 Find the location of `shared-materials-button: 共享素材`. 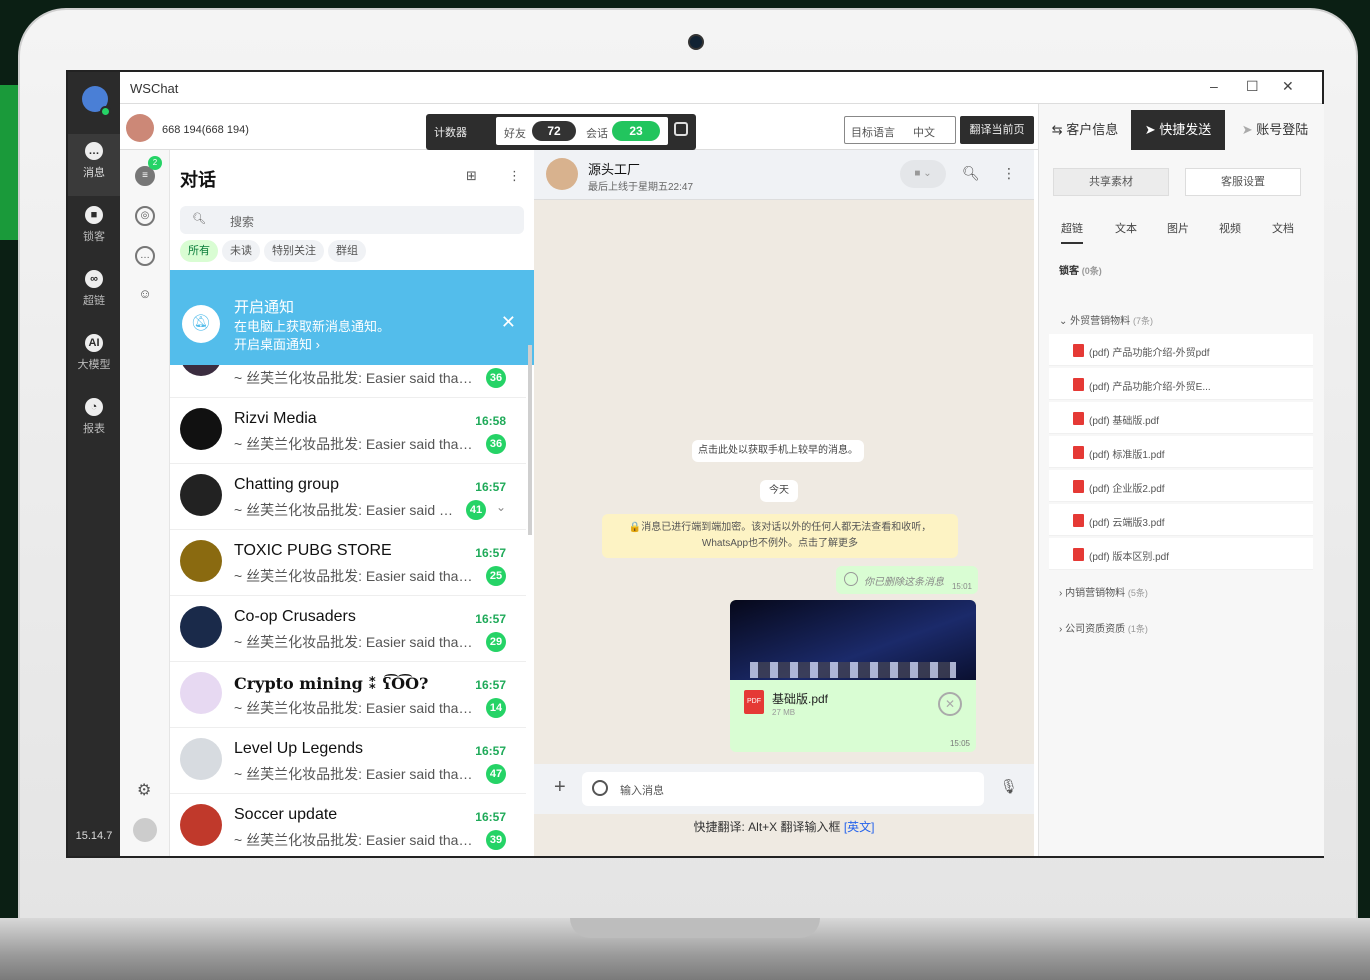

shared-materials-button: 共享素材 is located at coordinates (1111, 182).